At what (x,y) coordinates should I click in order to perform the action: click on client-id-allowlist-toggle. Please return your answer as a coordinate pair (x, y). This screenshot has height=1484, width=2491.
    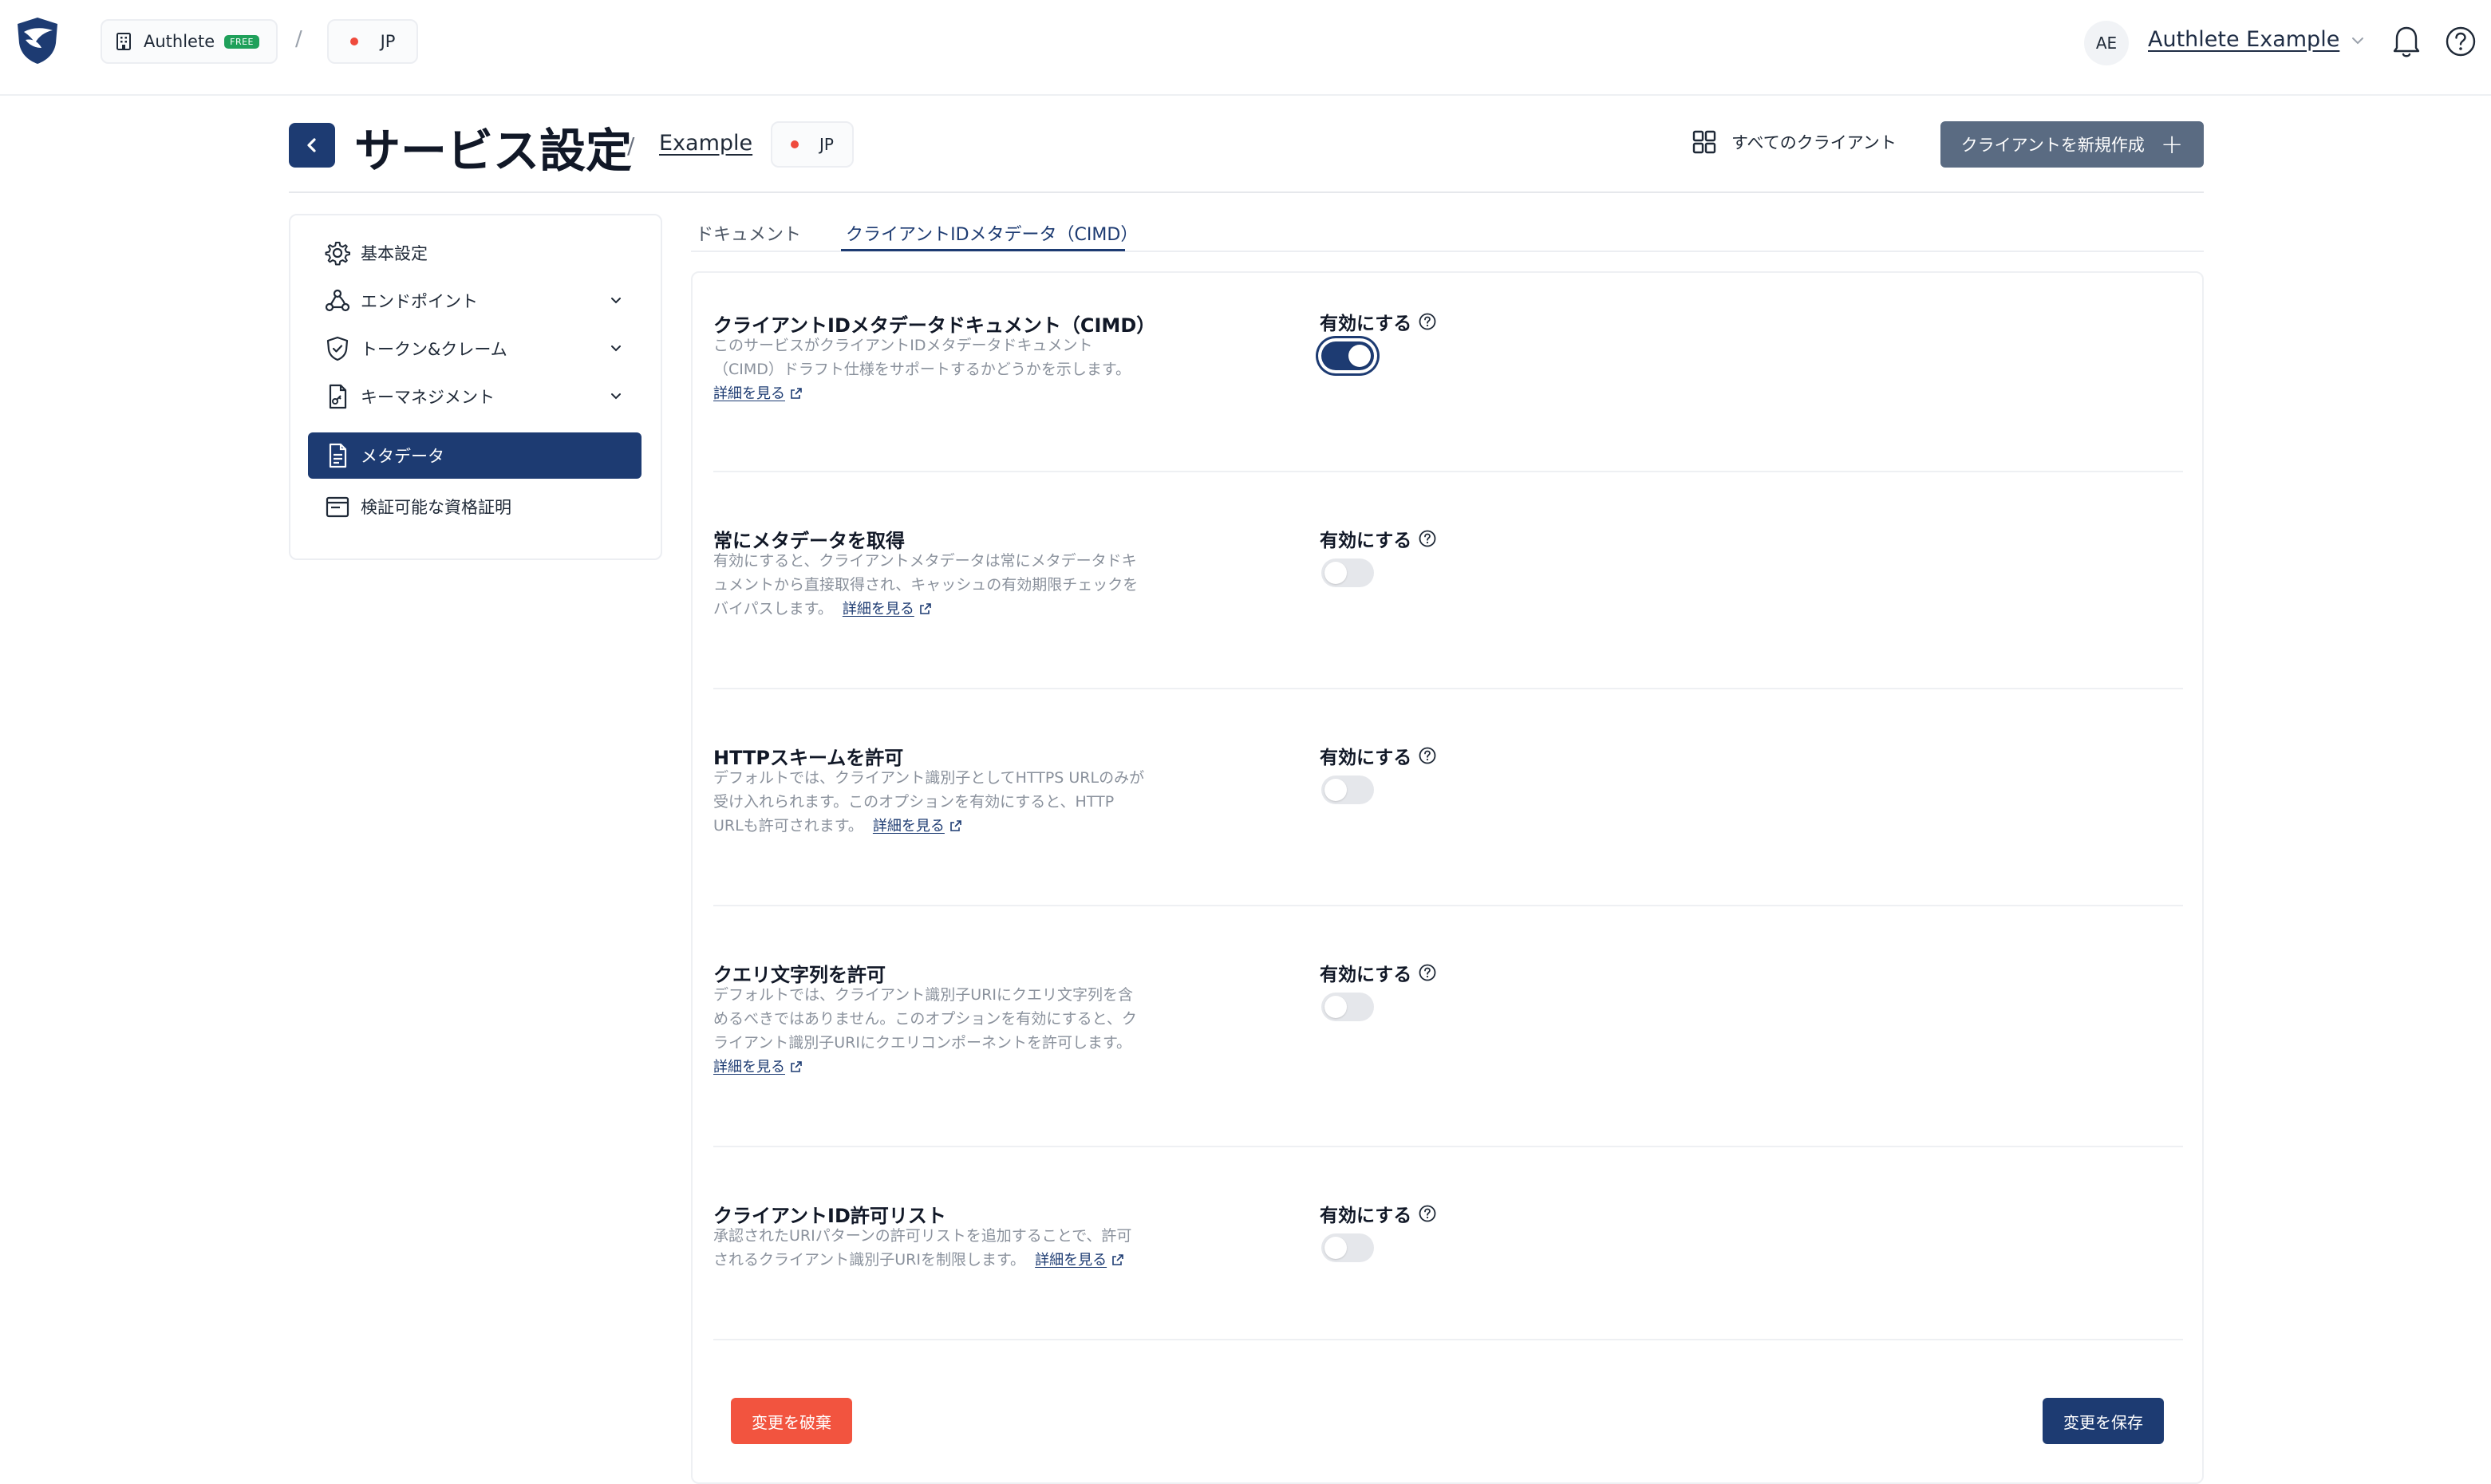
    Looking at the image, I should click on (1347, 1247).